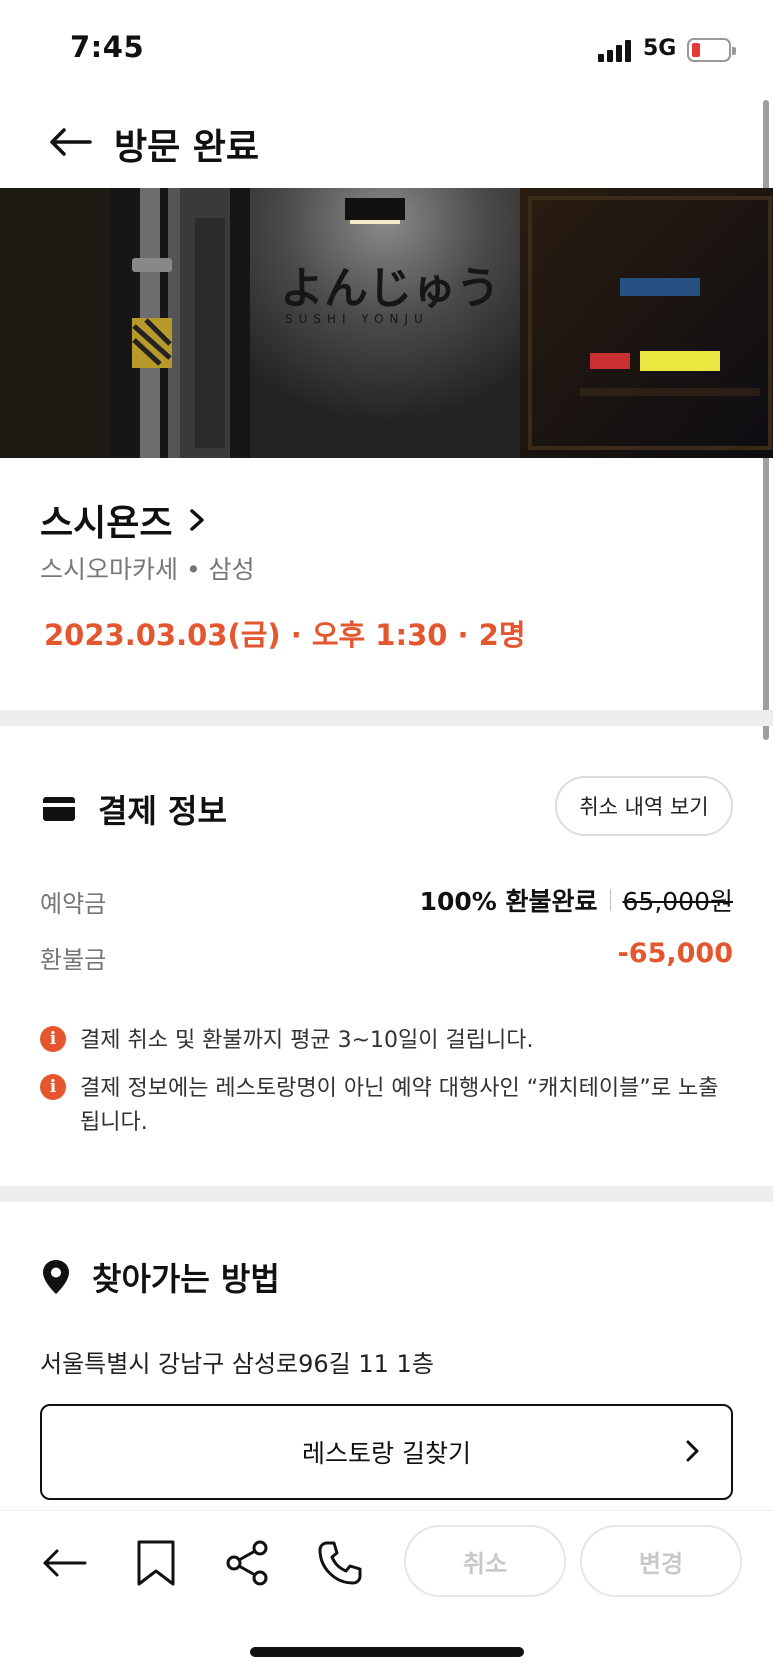  I want to click on payment-title: 결제 정보, so click(162, 811).